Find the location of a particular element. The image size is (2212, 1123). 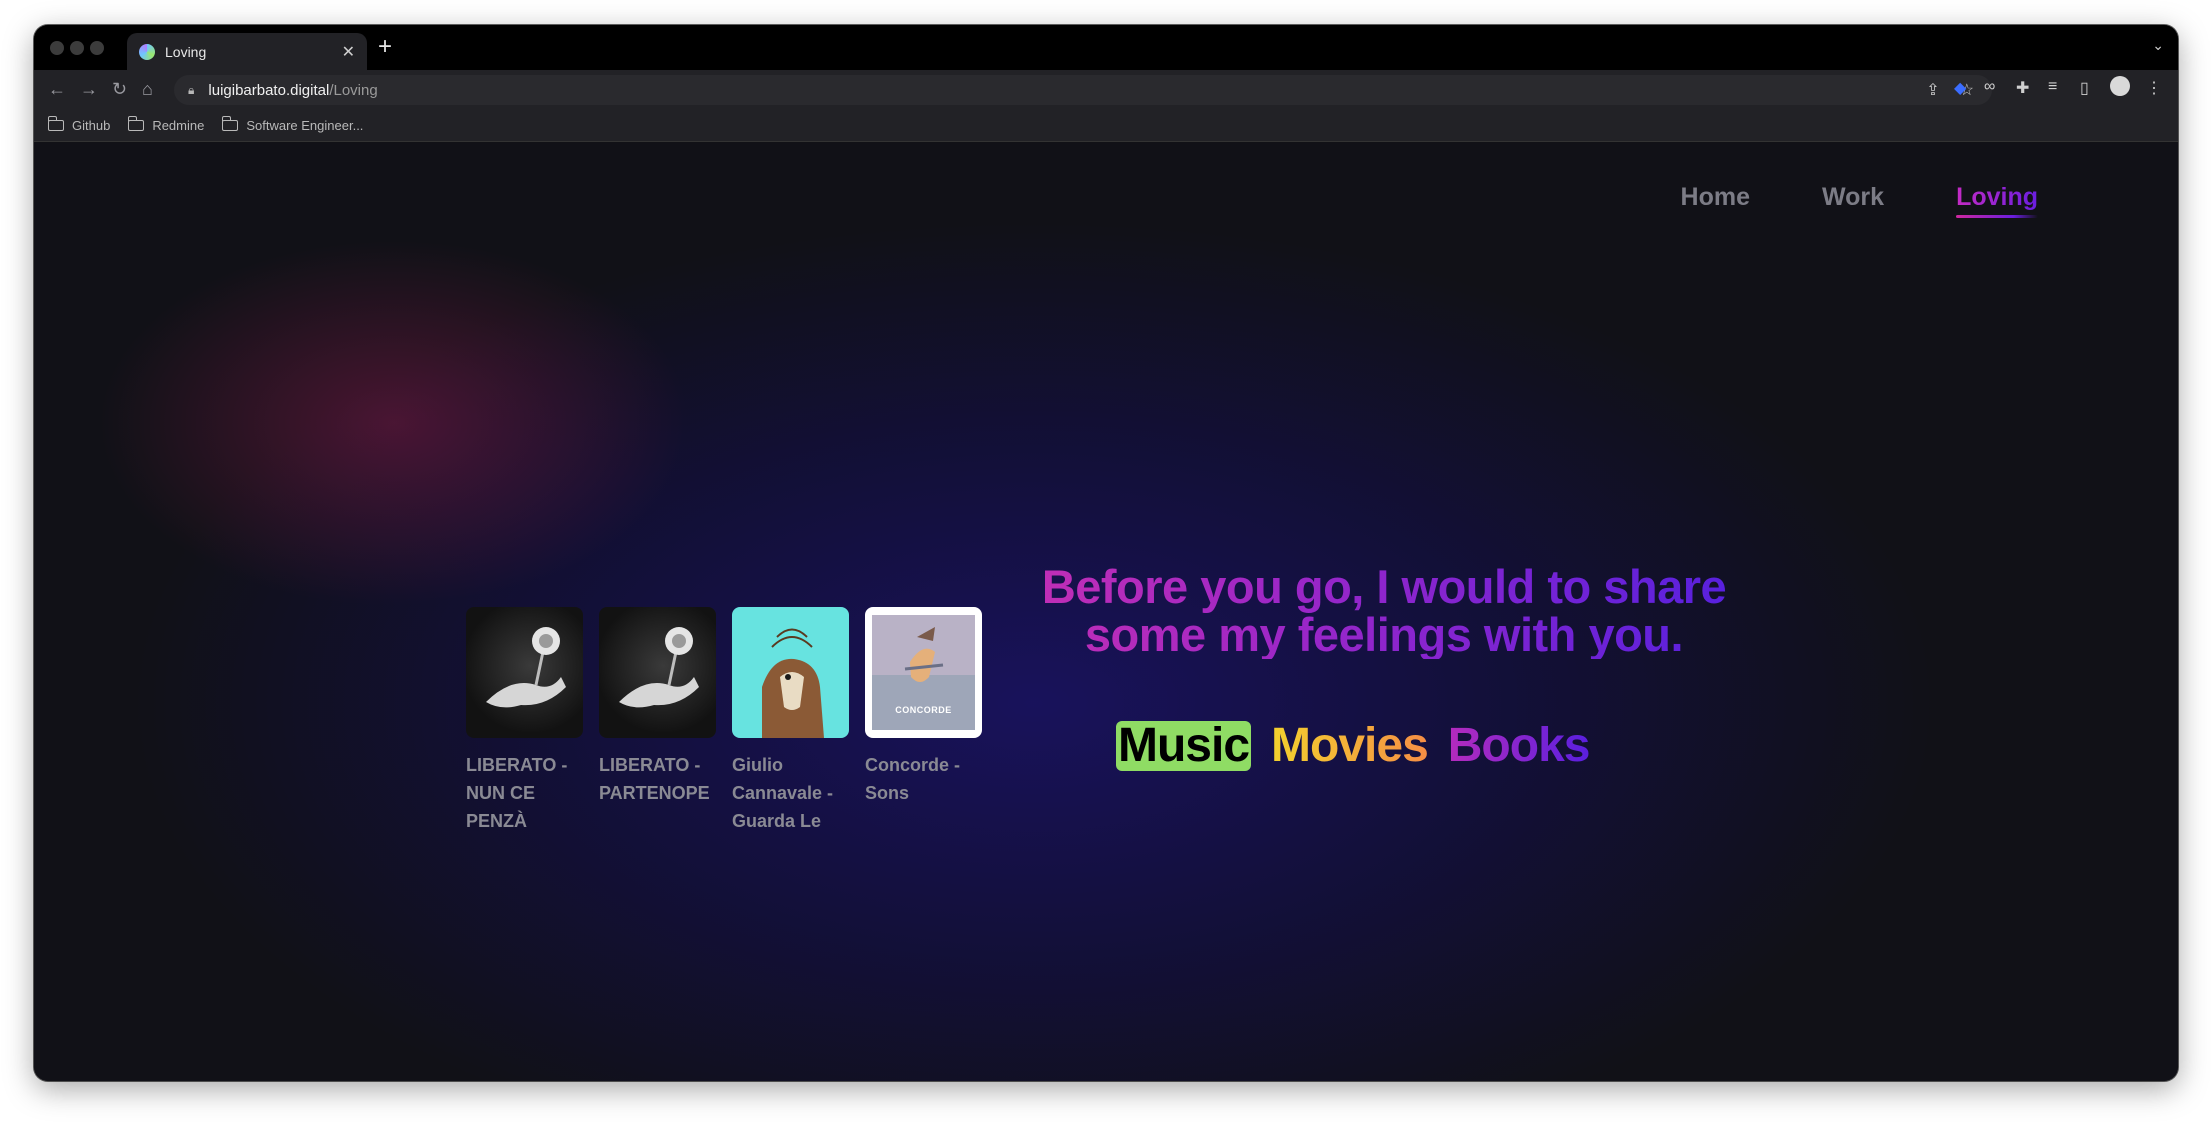

tab-close-icon: ✕ is located at coordinates (348, 52).